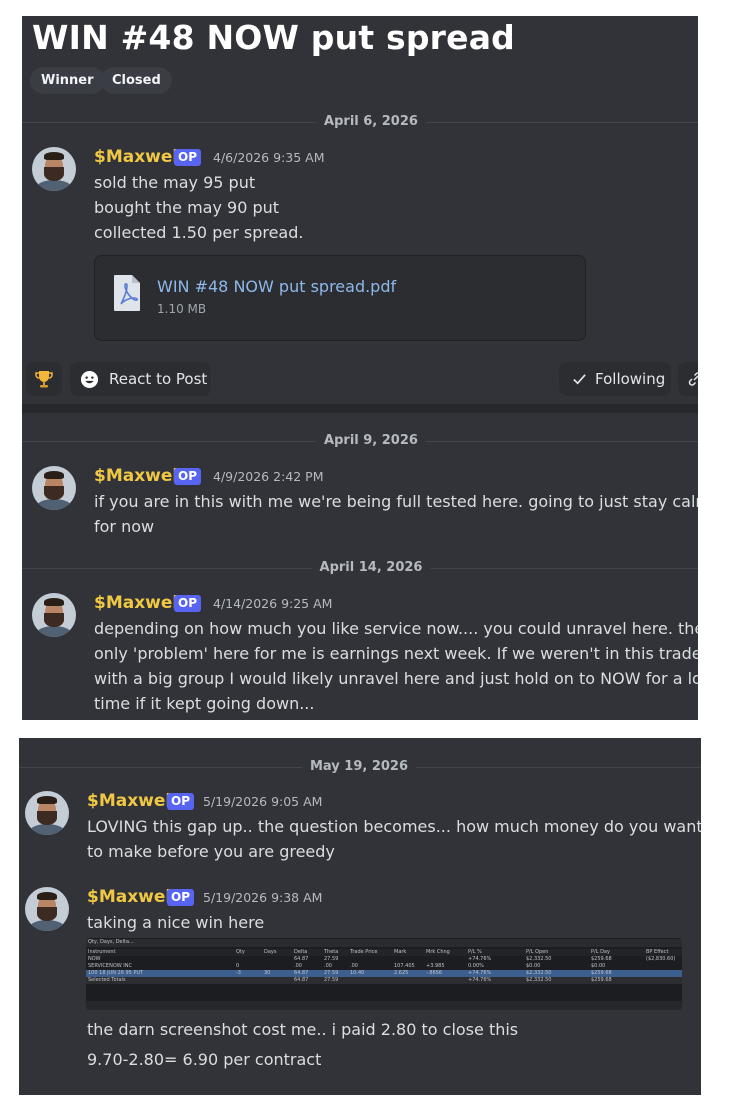  What do you see at coordinates (357, 973) in the screenshot?
I see `shot-cell: 10.40` at bounding box center [357, 973].